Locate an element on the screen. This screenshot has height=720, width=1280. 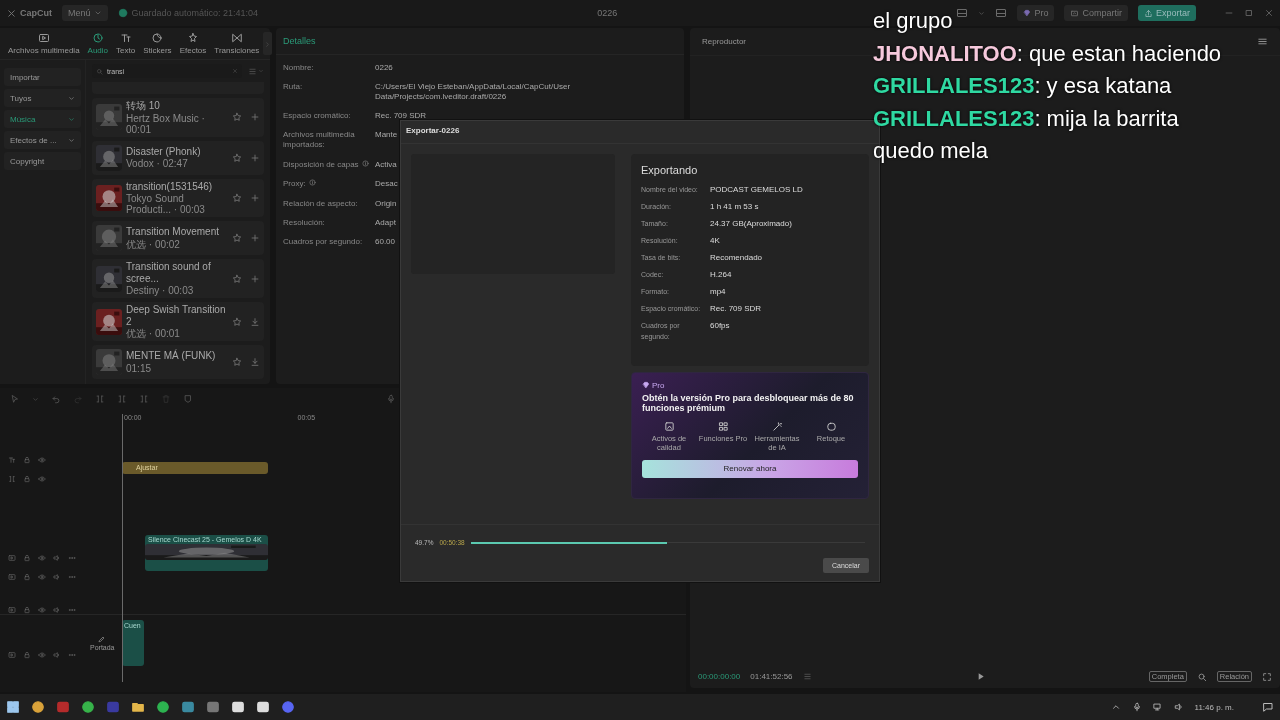
panel-tab: Texto is located at coordinates (126, 43).